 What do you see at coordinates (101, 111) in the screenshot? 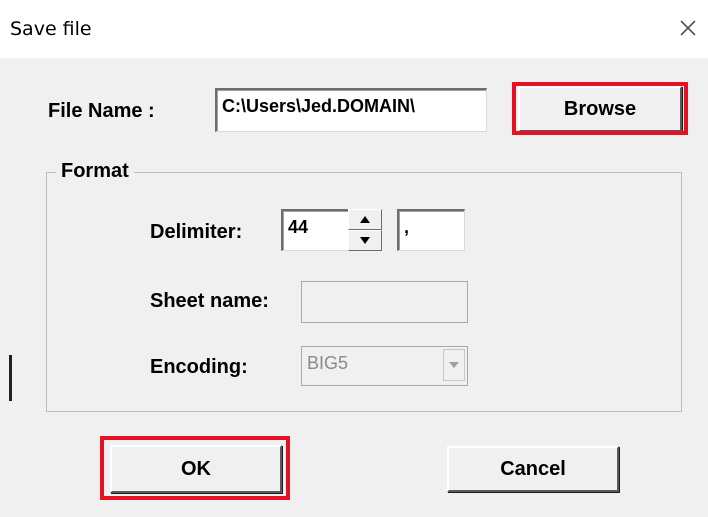
I see `file-name-label: File Name :` at bounding box center [101, 111].